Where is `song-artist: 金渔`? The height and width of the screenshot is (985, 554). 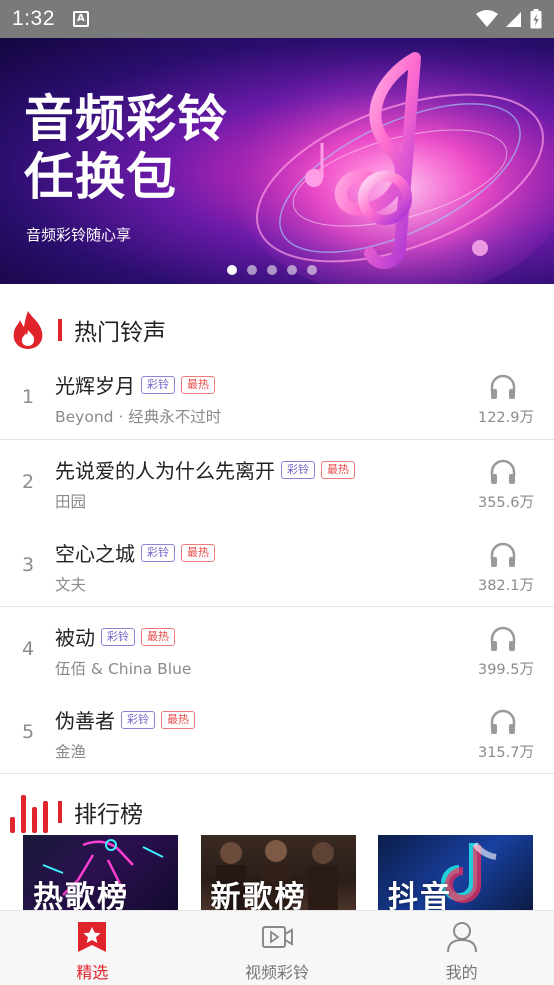 song-artist: 金渔 is located at coordinates (71, 752).